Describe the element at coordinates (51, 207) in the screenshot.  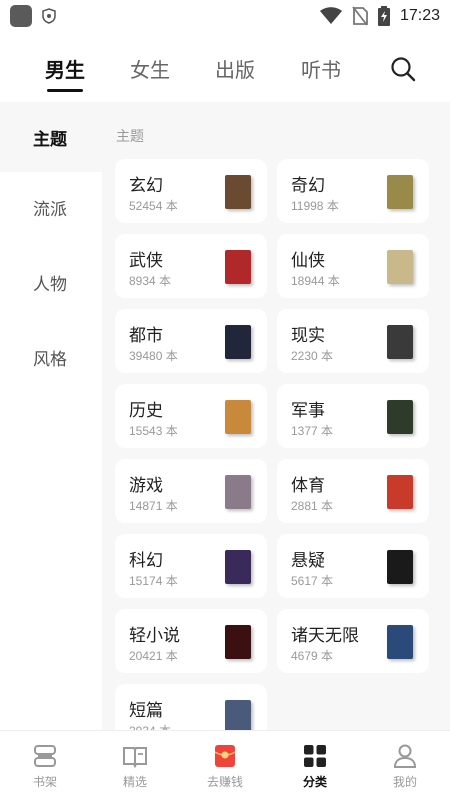
I see `sidebar-item-genre: 流派` at that location.